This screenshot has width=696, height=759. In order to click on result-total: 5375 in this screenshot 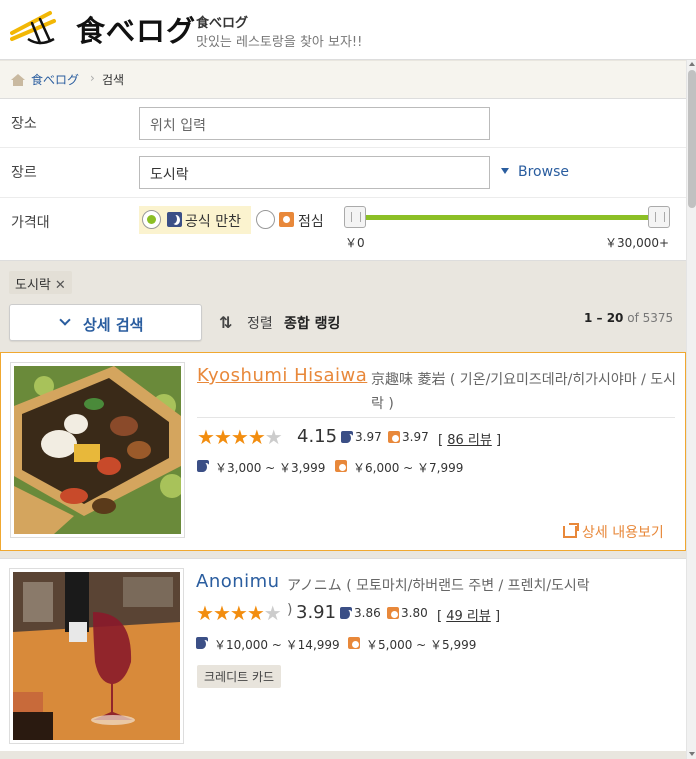, I will do `click(658, 318)`.